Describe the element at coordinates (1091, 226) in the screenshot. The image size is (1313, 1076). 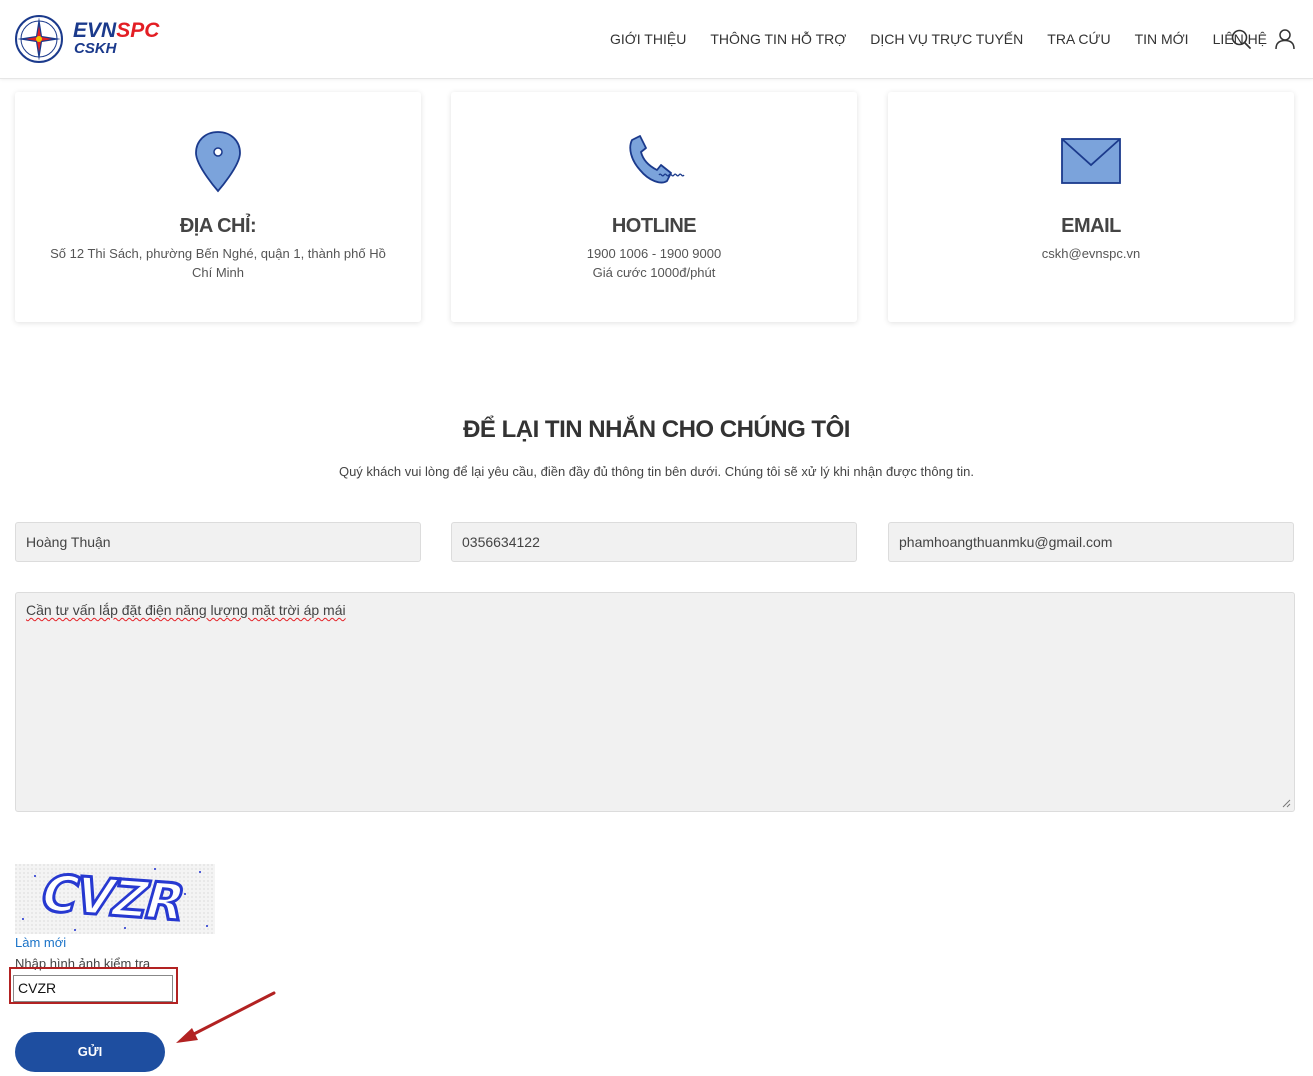
I see `card-title: EMAIL` at that location.